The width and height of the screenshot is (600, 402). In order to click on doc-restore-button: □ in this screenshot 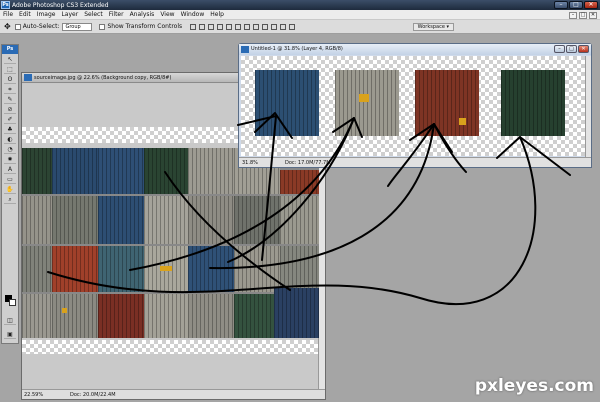, I will do `click(583, 15)`.